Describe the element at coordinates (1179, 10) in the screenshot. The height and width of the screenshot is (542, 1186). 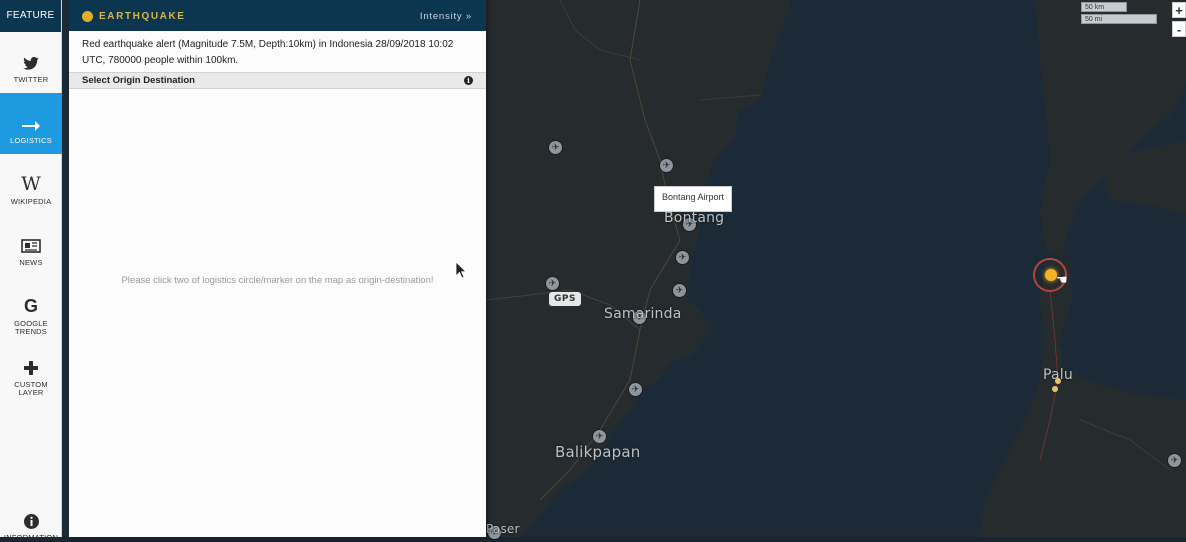
I see `zoom-in-button: +` at that location.